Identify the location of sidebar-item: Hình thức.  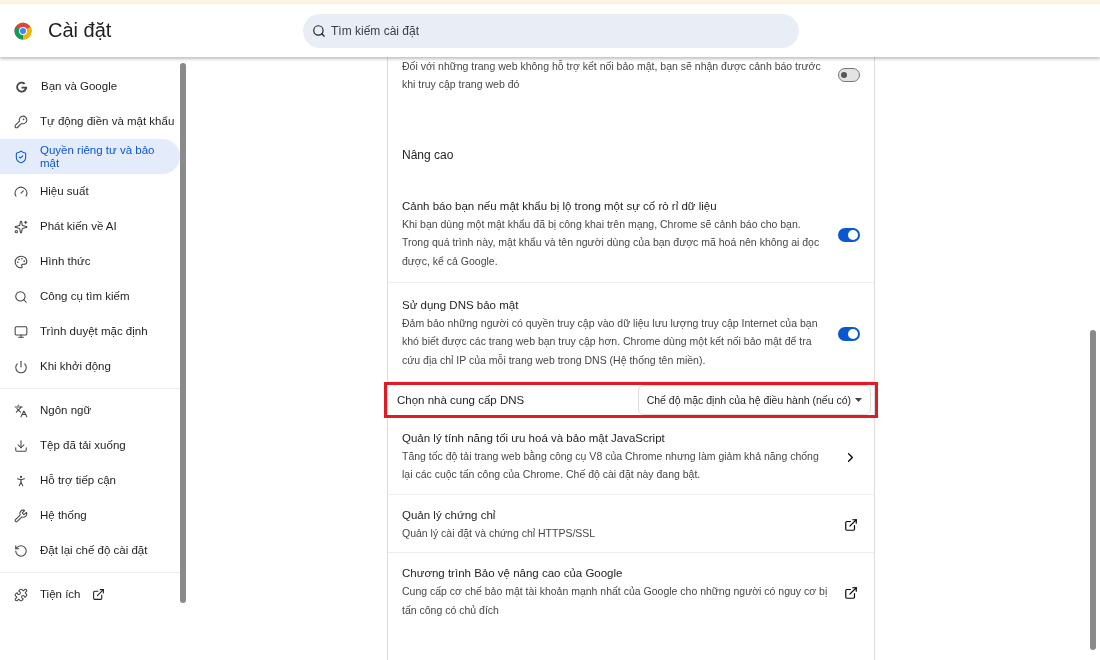
(90, 261).